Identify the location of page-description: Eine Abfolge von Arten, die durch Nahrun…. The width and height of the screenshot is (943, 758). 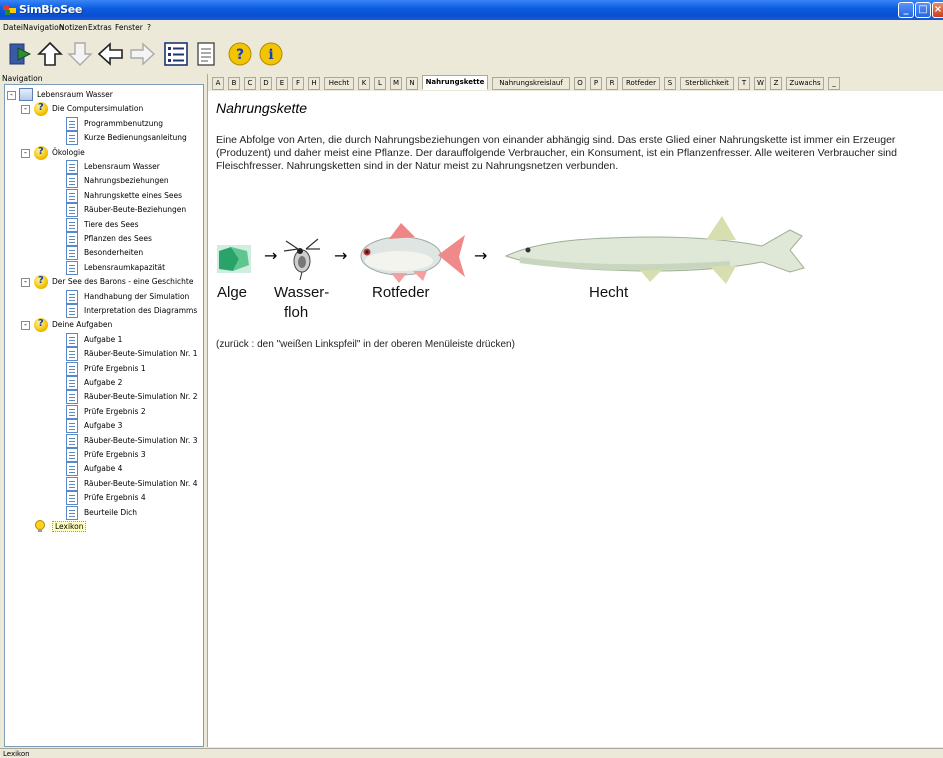
(556, 153).